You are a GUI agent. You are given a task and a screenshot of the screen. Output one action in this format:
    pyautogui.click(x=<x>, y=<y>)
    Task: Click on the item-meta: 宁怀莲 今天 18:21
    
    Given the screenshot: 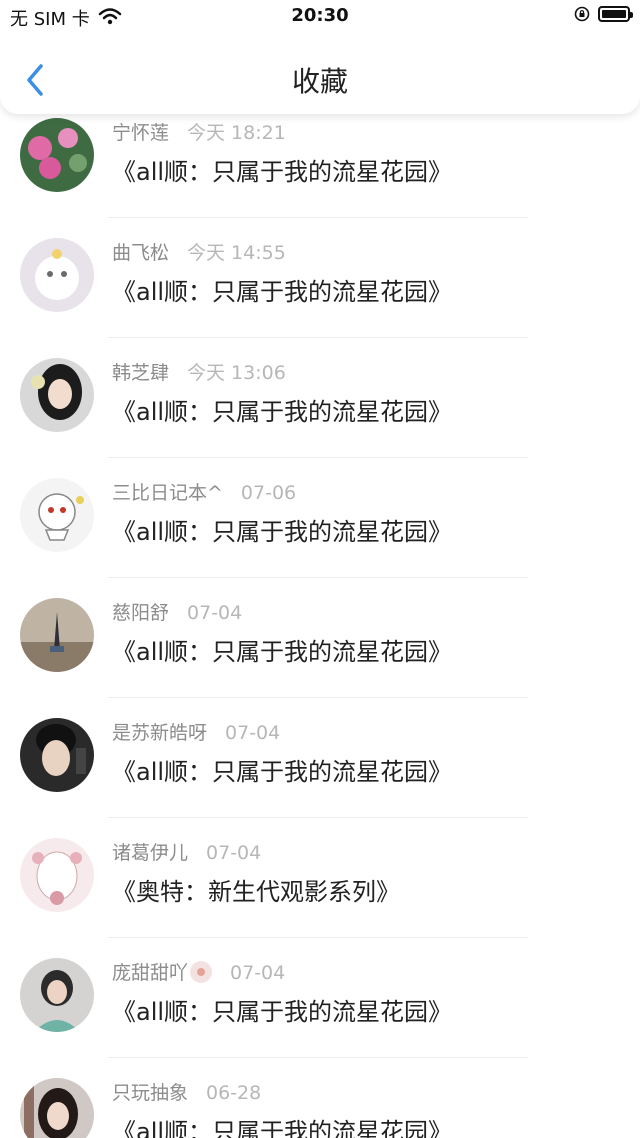 What is the action you would take?
    pyautogui.click(x=199, y=131)
    